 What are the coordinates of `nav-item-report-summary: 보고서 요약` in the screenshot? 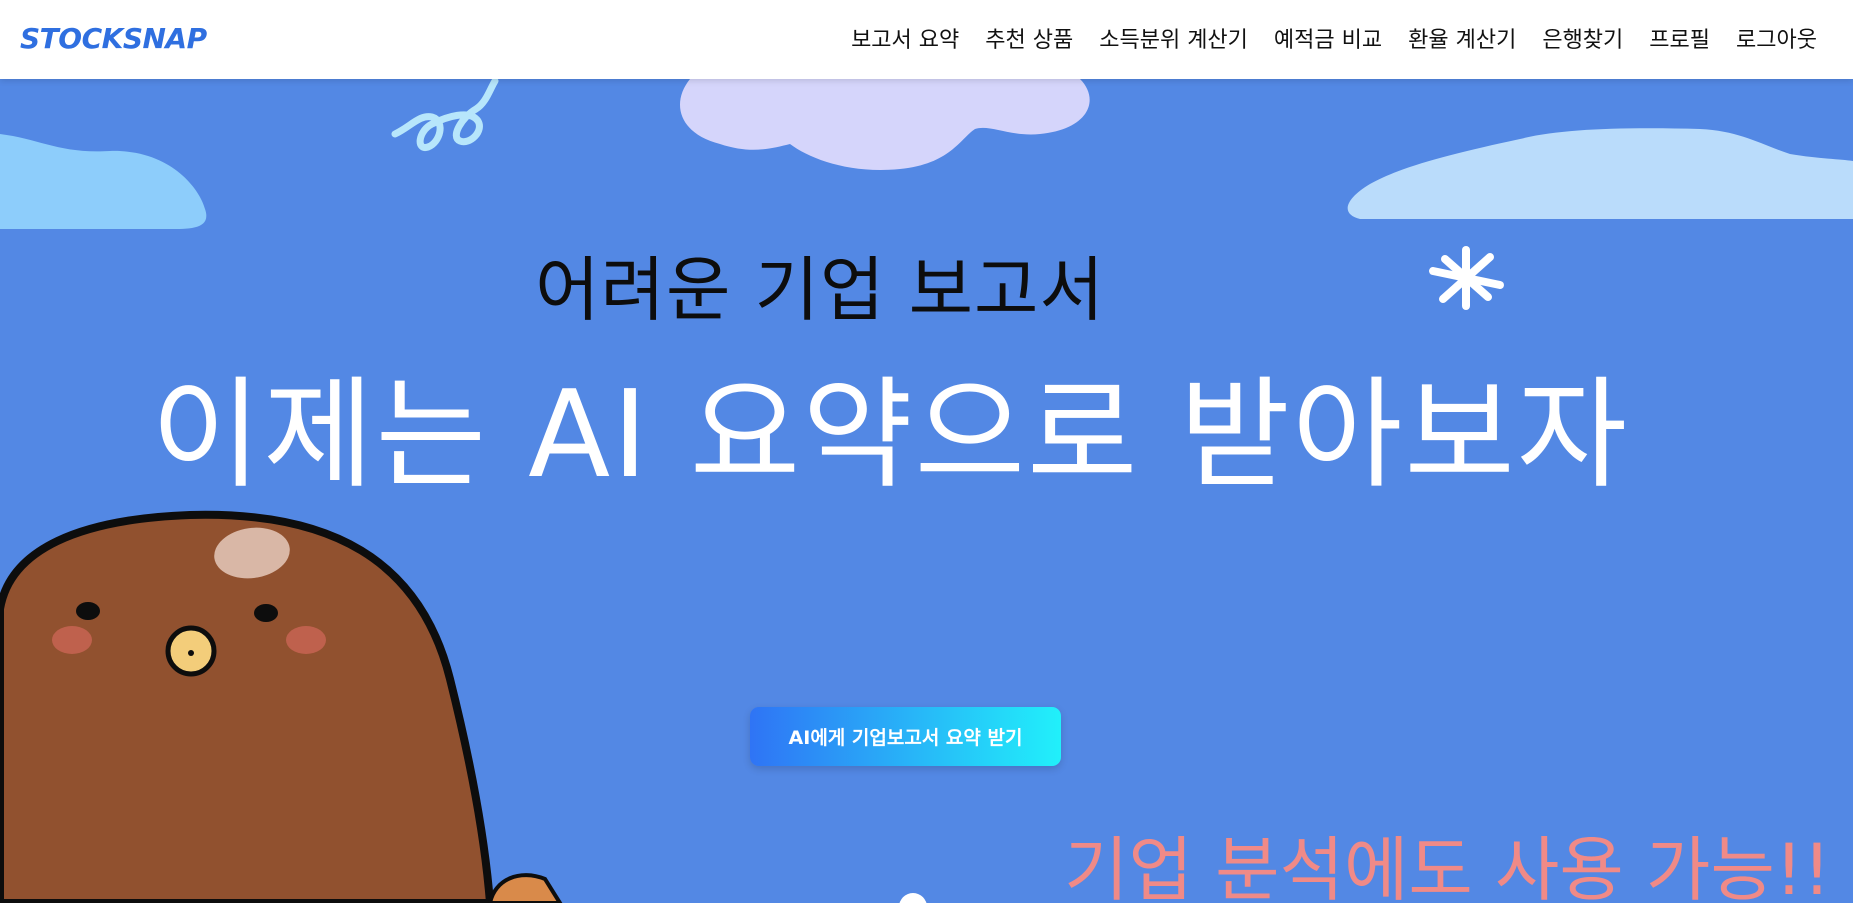 It's located at (905, 41).